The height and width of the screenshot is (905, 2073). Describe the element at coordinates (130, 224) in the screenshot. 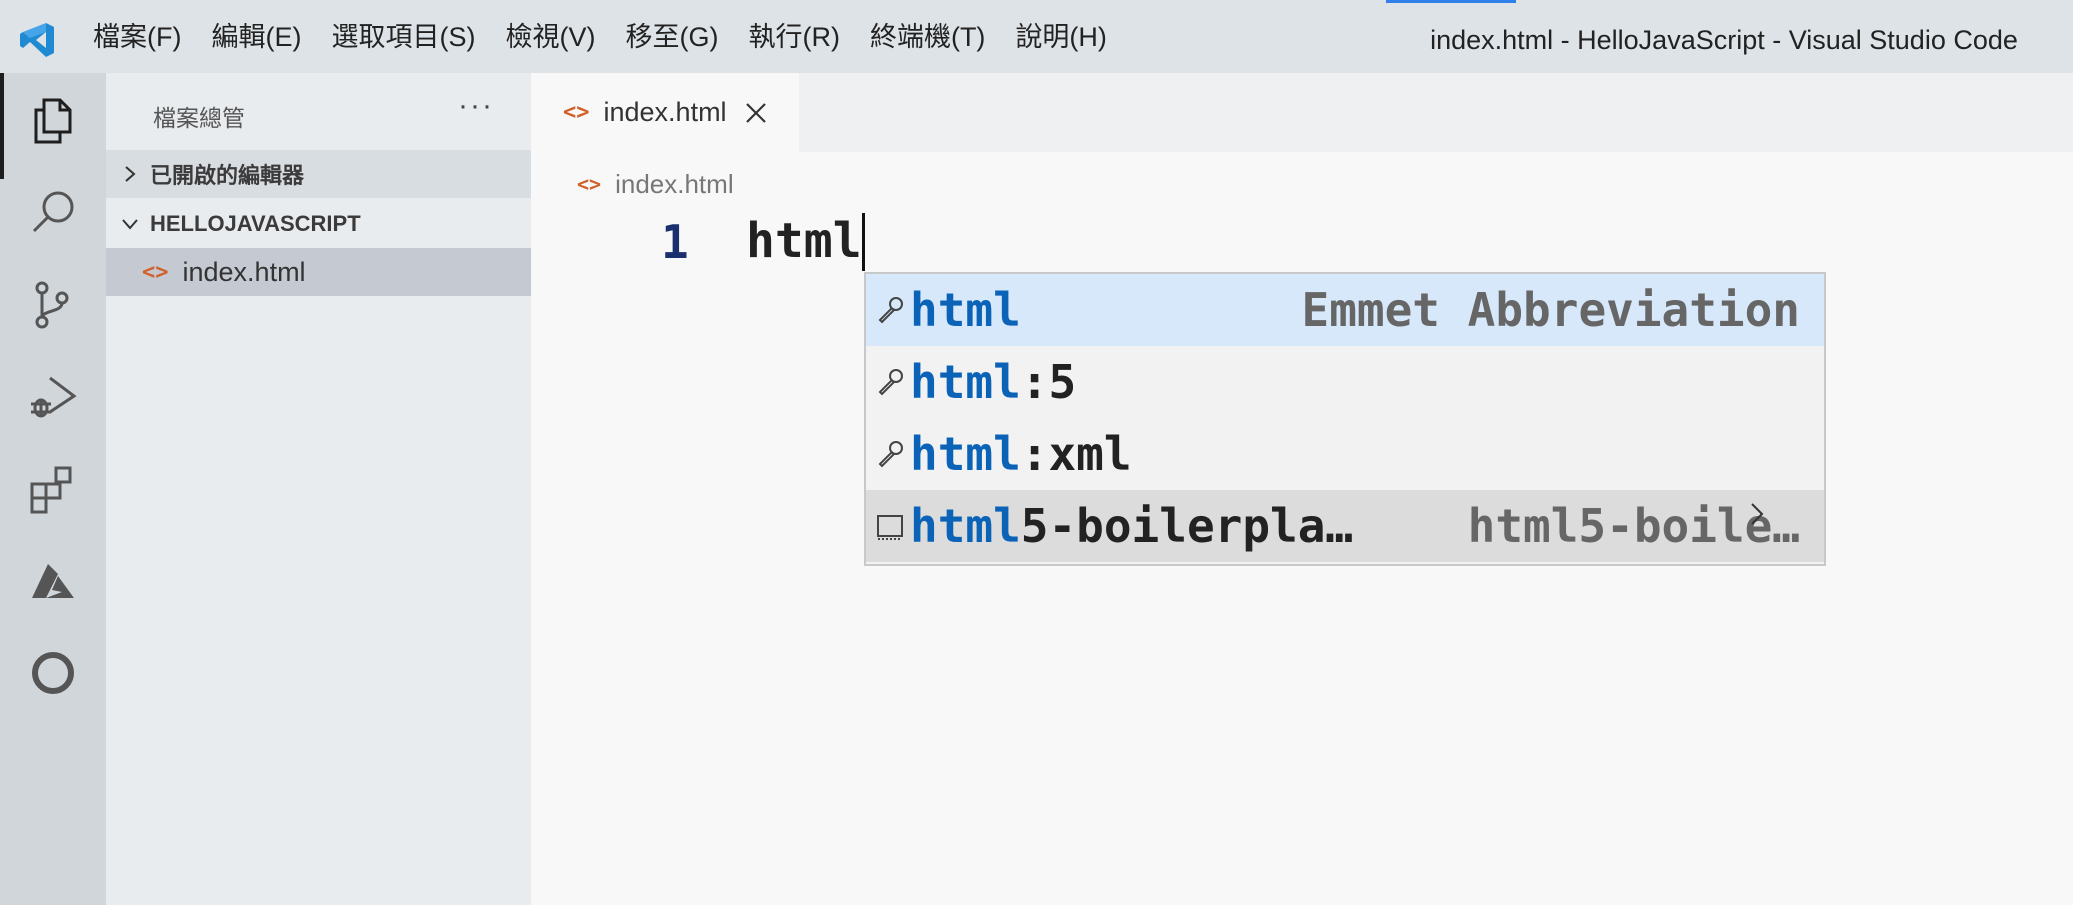

I see `chevron-down-icon` at that location.